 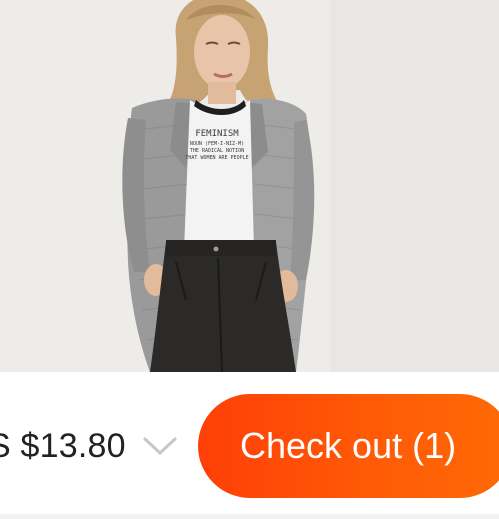 What do you see at coordinates (217, 144) in the screenshot?
I see `tee-print-line1: NOUN (FEM-I-NIZ-M)` at bounding box center [217, 144].